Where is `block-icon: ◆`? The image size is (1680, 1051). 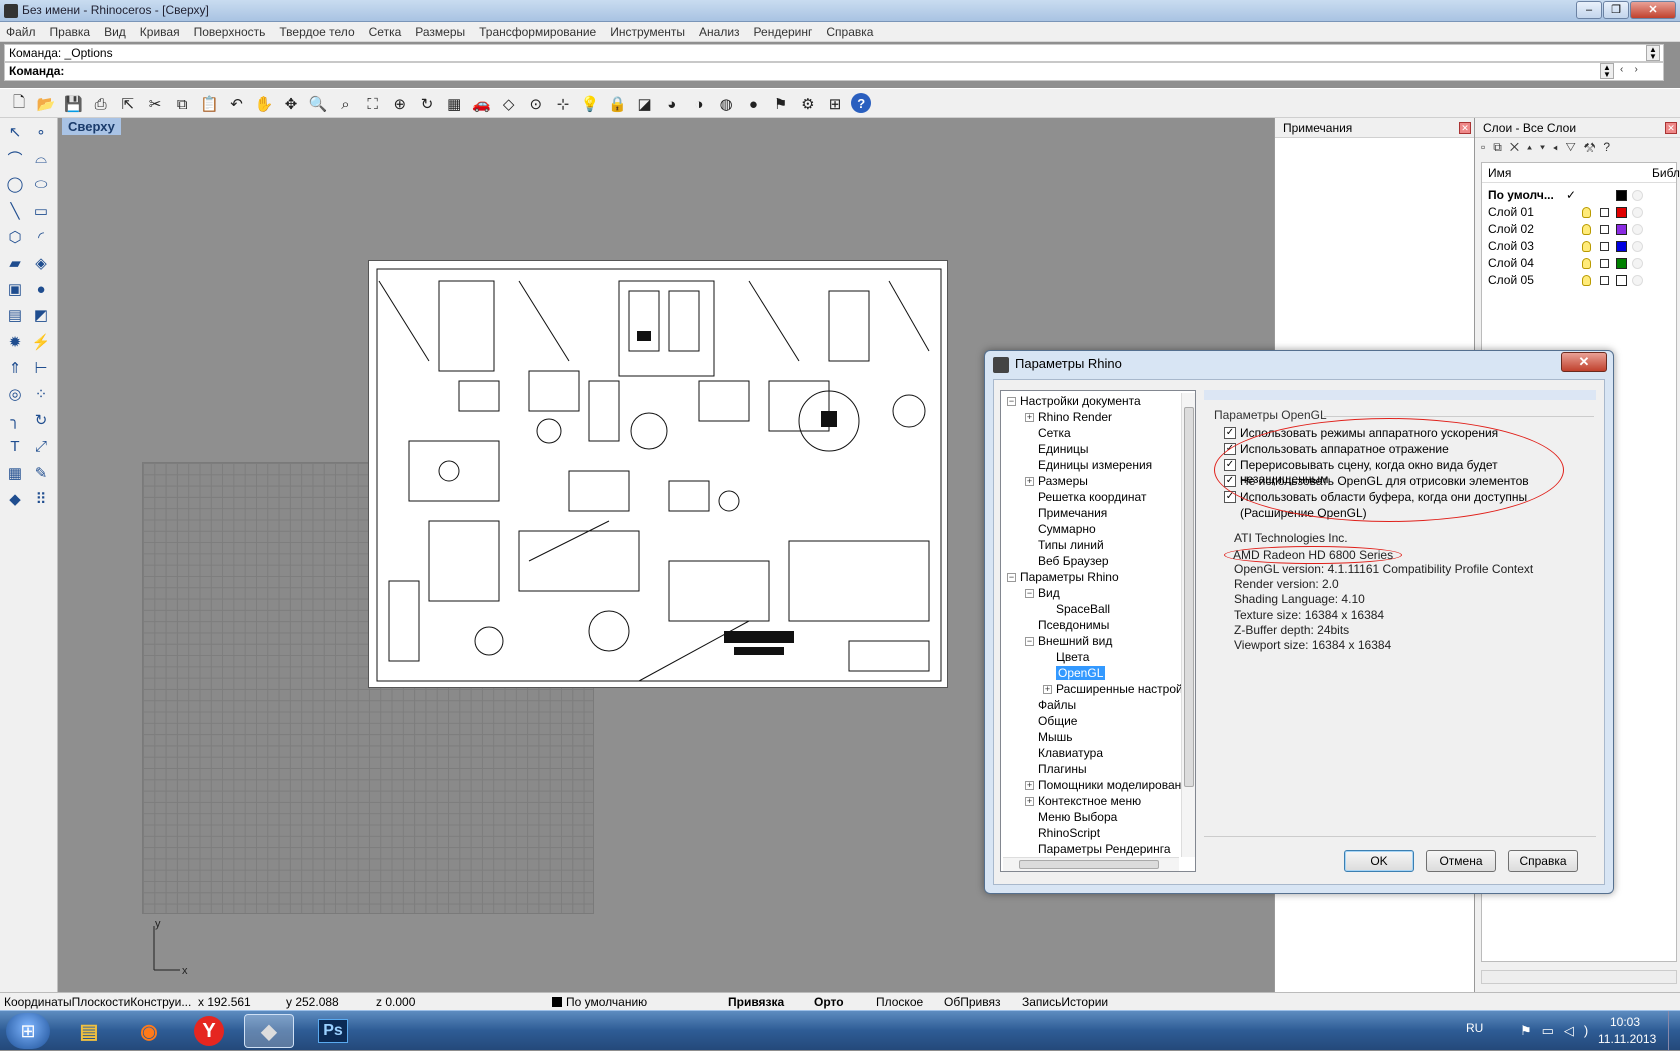 block-icon: ◆ is located at coordinates (15, 499).